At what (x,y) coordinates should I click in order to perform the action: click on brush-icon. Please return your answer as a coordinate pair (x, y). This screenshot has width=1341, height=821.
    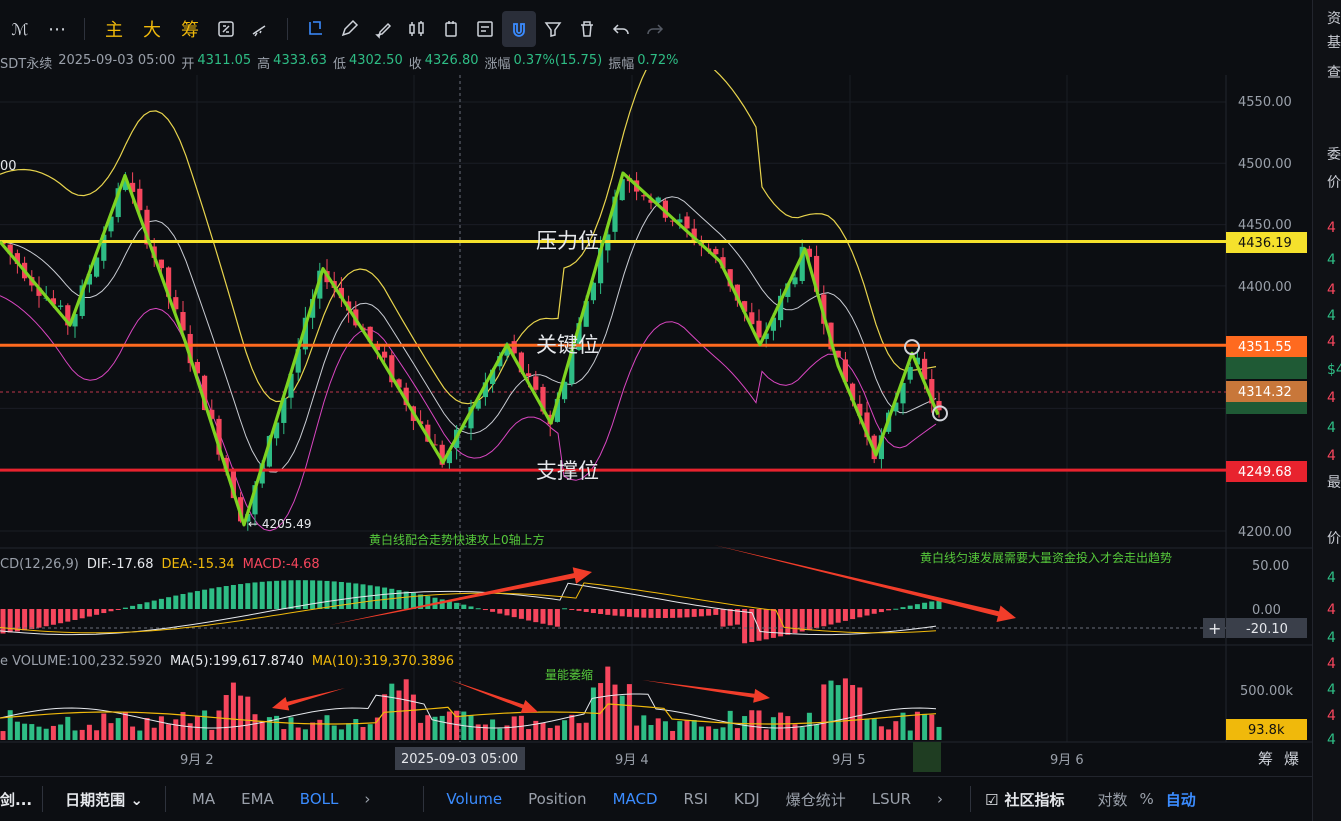
    Looking at the image, I should click on (383, 29).